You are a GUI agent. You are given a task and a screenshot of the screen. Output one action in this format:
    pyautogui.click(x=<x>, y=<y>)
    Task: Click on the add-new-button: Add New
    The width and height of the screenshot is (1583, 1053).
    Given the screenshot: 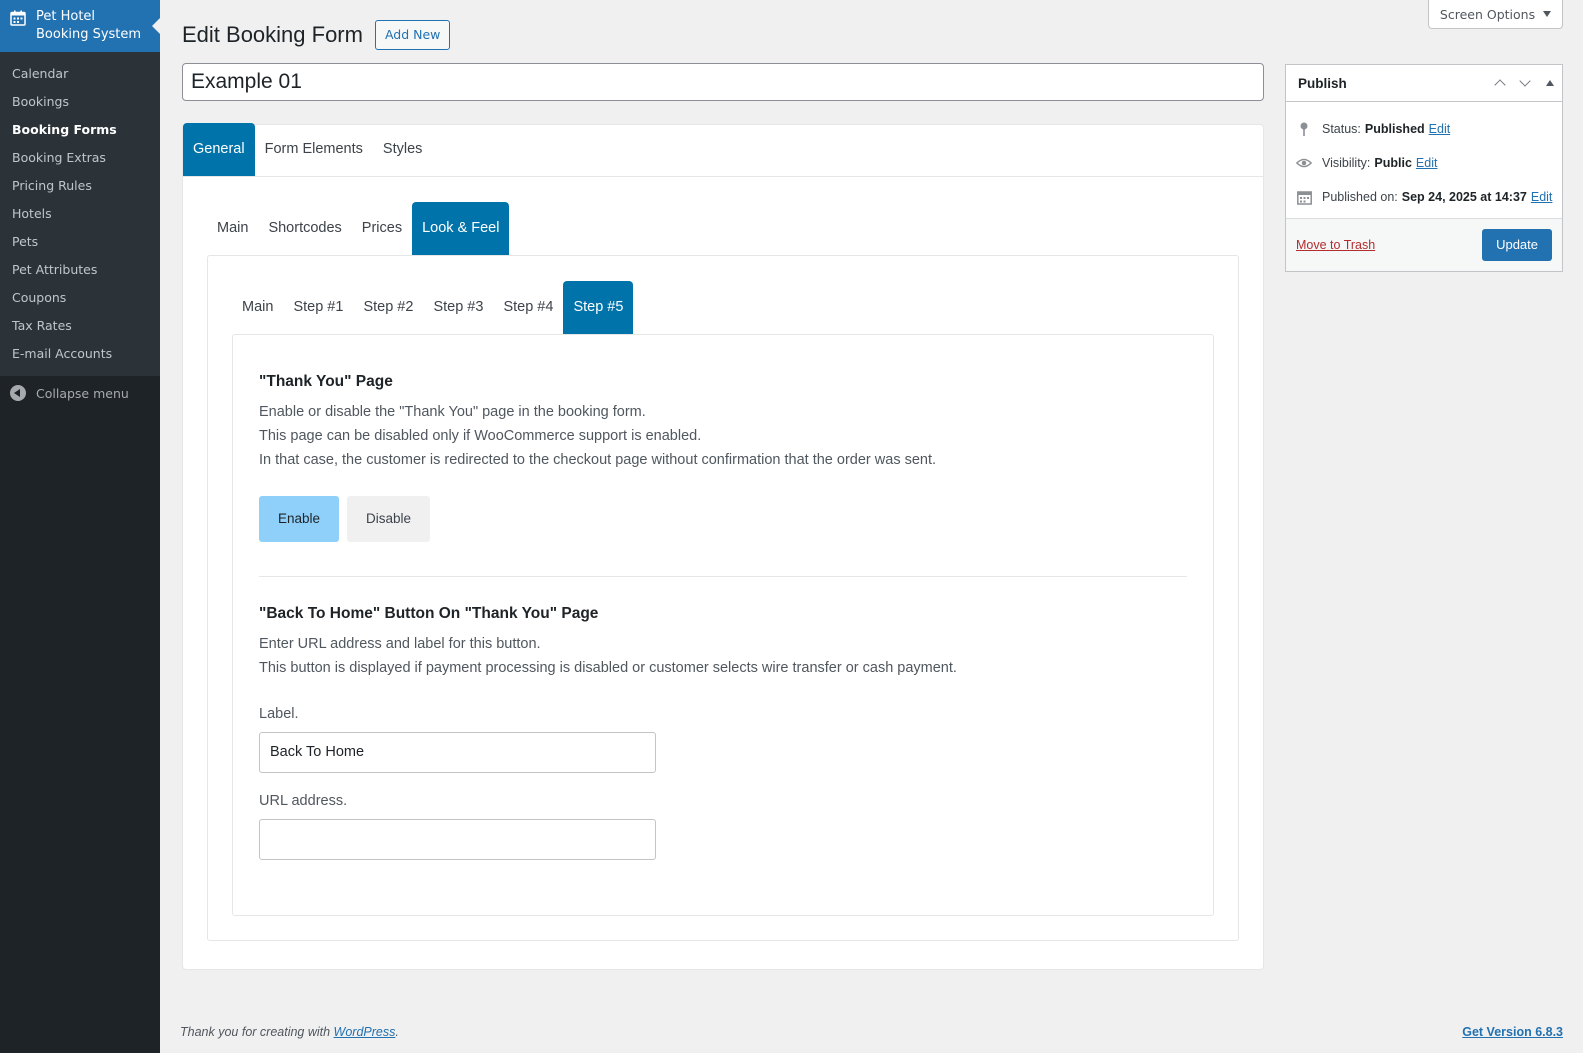 What is the action you would take?
    pyautogui.click(x=412, y=35)
    